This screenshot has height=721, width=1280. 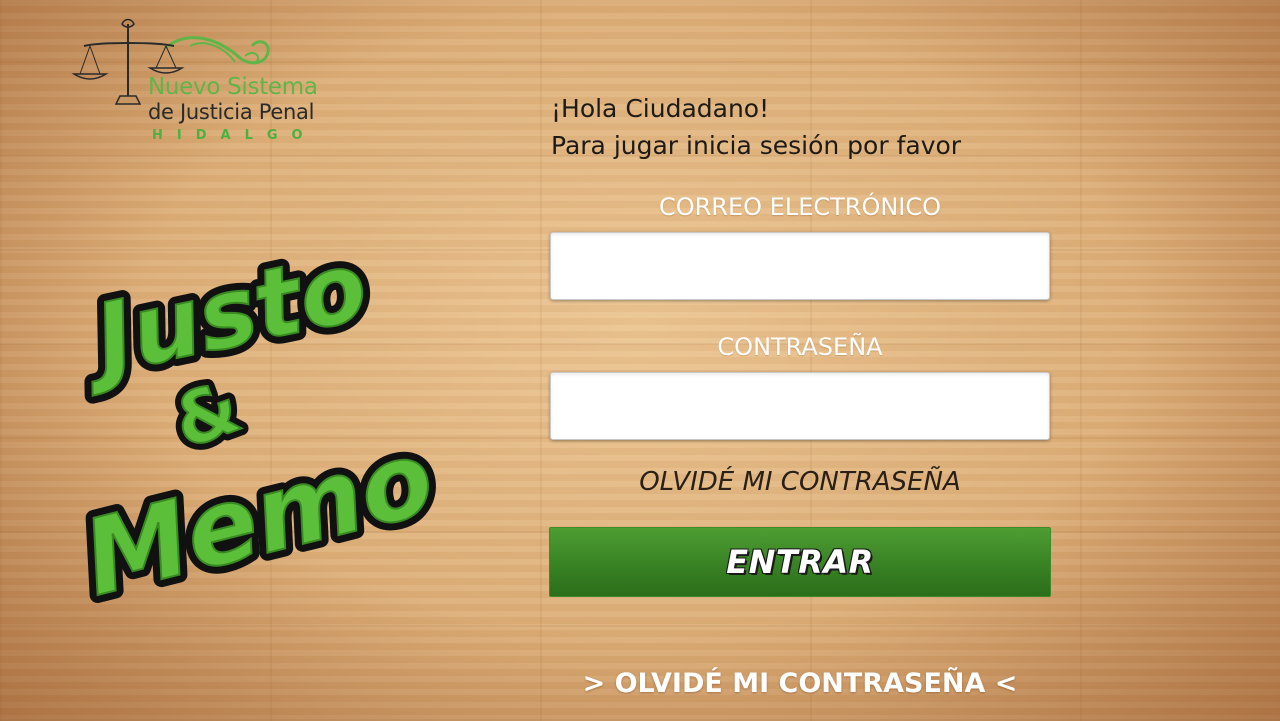 I want to click on forgot-password-link: OLVIDÉ MI CONTRASEÑA, so click(x=800, y=482).